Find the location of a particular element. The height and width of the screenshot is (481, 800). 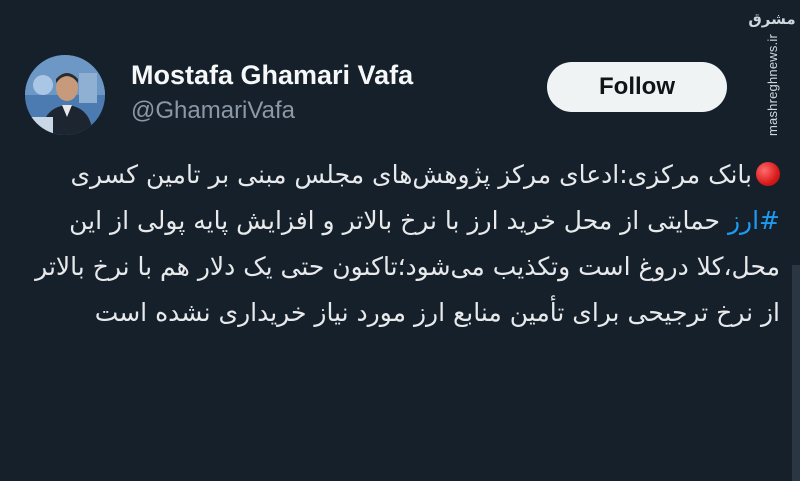

red-circle-icon is located at coordinates (768, 174).